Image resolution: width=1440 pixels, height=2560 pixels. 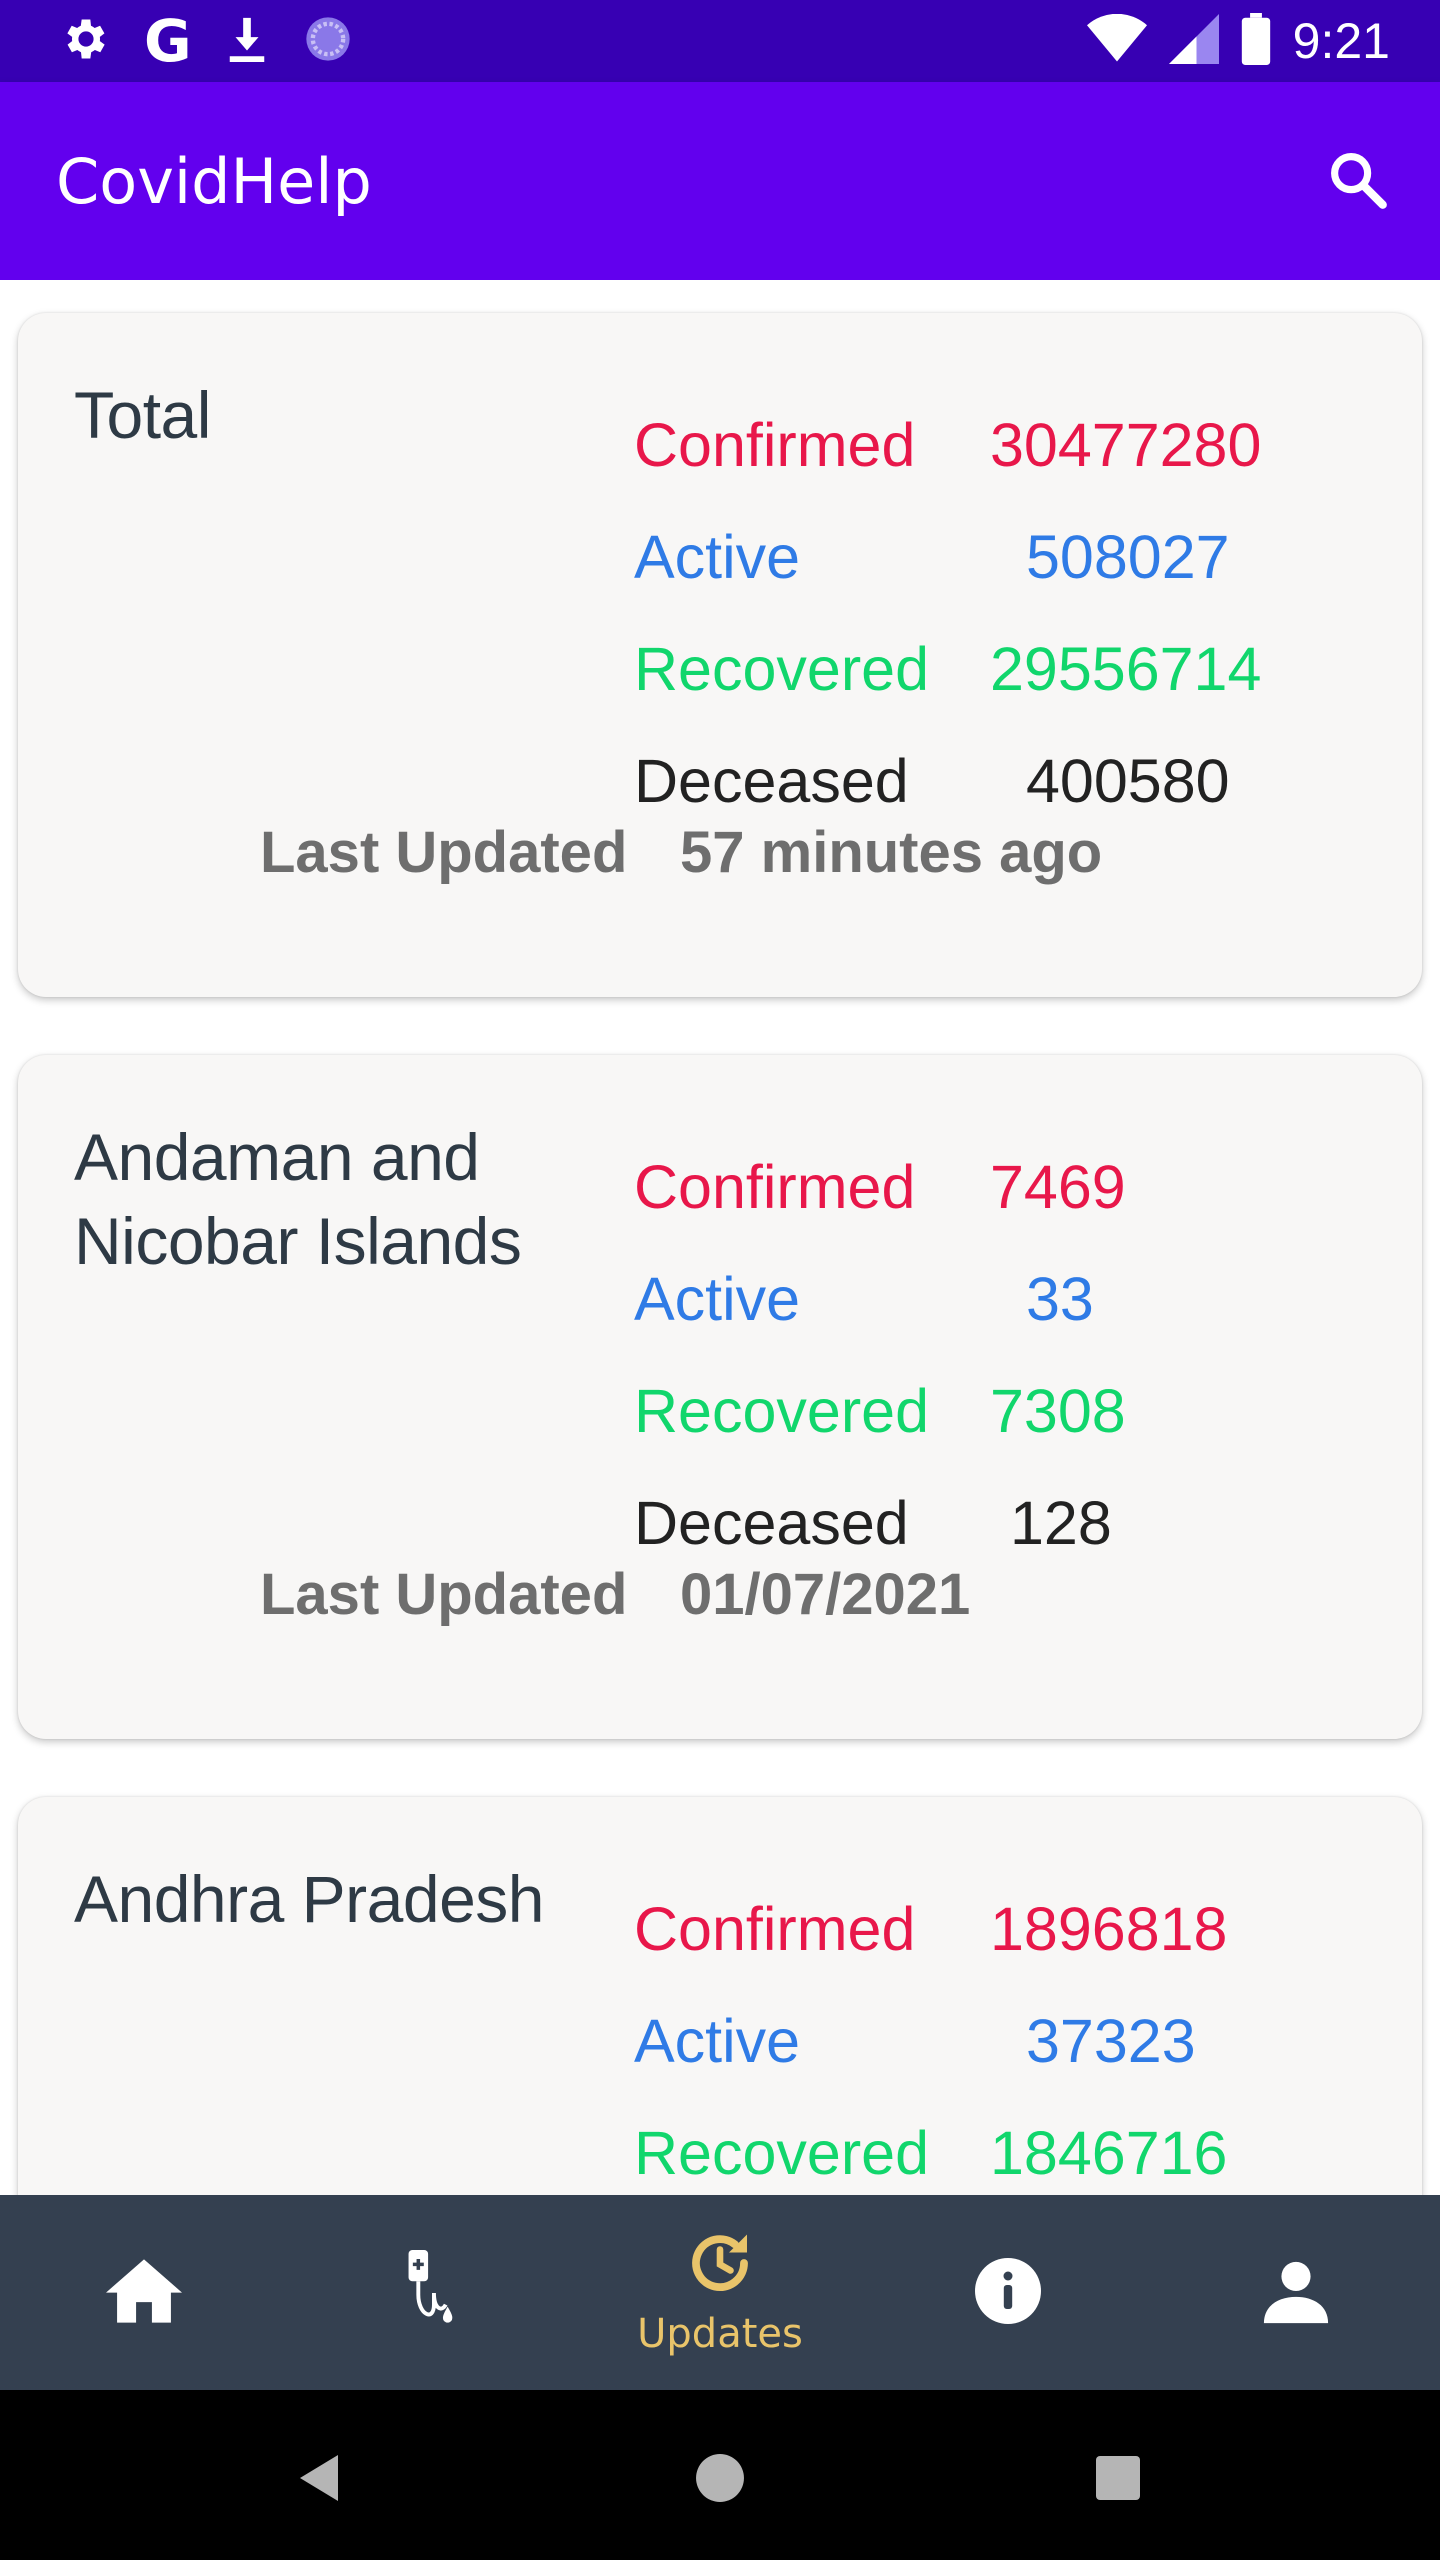 I want to click on nav-profile, so click(x=1296, y=2292).